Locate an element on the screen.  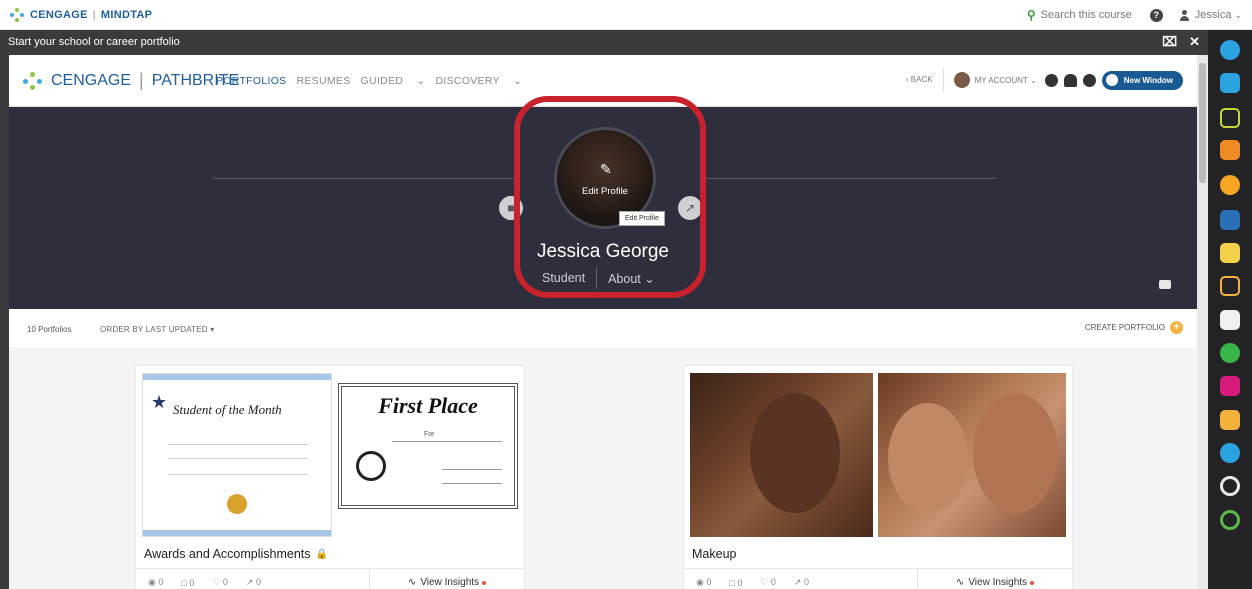
bell-icon is located at coordinates (1070, 80).